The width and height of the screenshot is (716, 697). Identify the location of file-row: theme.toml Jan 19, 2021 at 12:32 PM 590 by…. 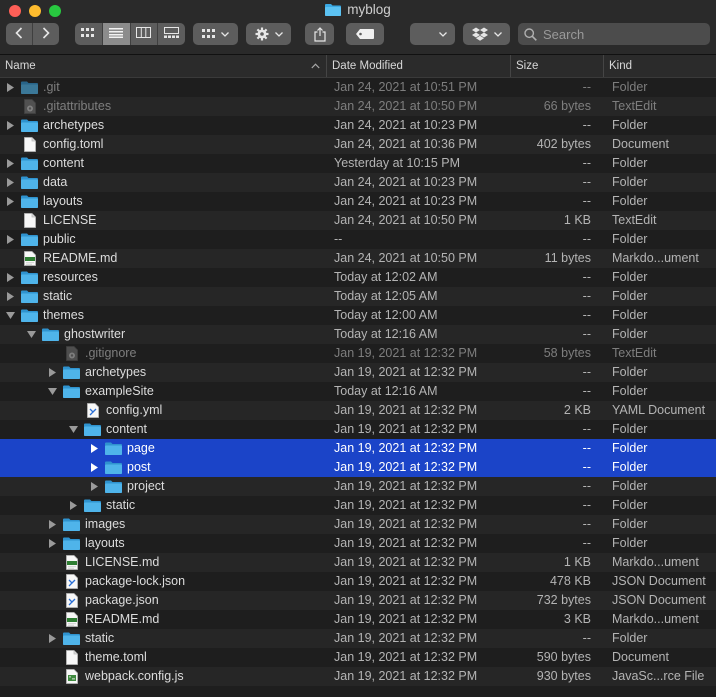
(358, 657).